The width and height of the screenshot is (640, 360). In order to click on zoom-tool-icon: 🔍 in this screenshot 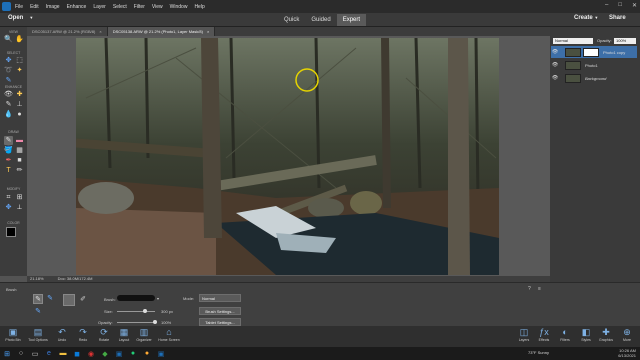, I will do `click(8, 39)`.